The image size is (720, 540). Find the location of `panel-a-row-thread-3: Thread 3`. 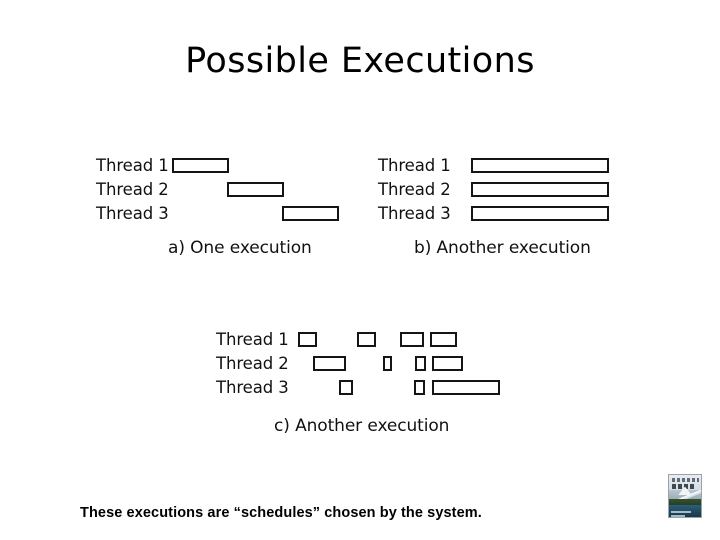

panel-a-row-thread-3: Thread 3 is located at coordinates (226, 214).